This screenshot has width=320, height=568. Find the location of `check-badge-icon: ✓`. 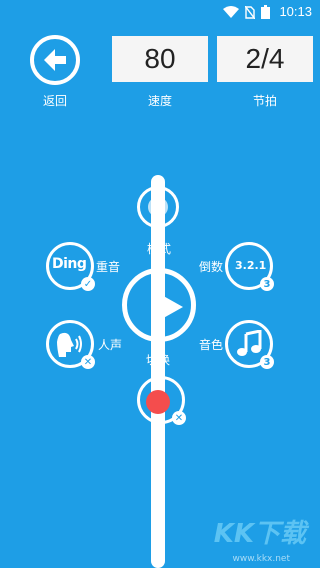

check-badge-icon: ✓ is located at coordinates (88, 284).